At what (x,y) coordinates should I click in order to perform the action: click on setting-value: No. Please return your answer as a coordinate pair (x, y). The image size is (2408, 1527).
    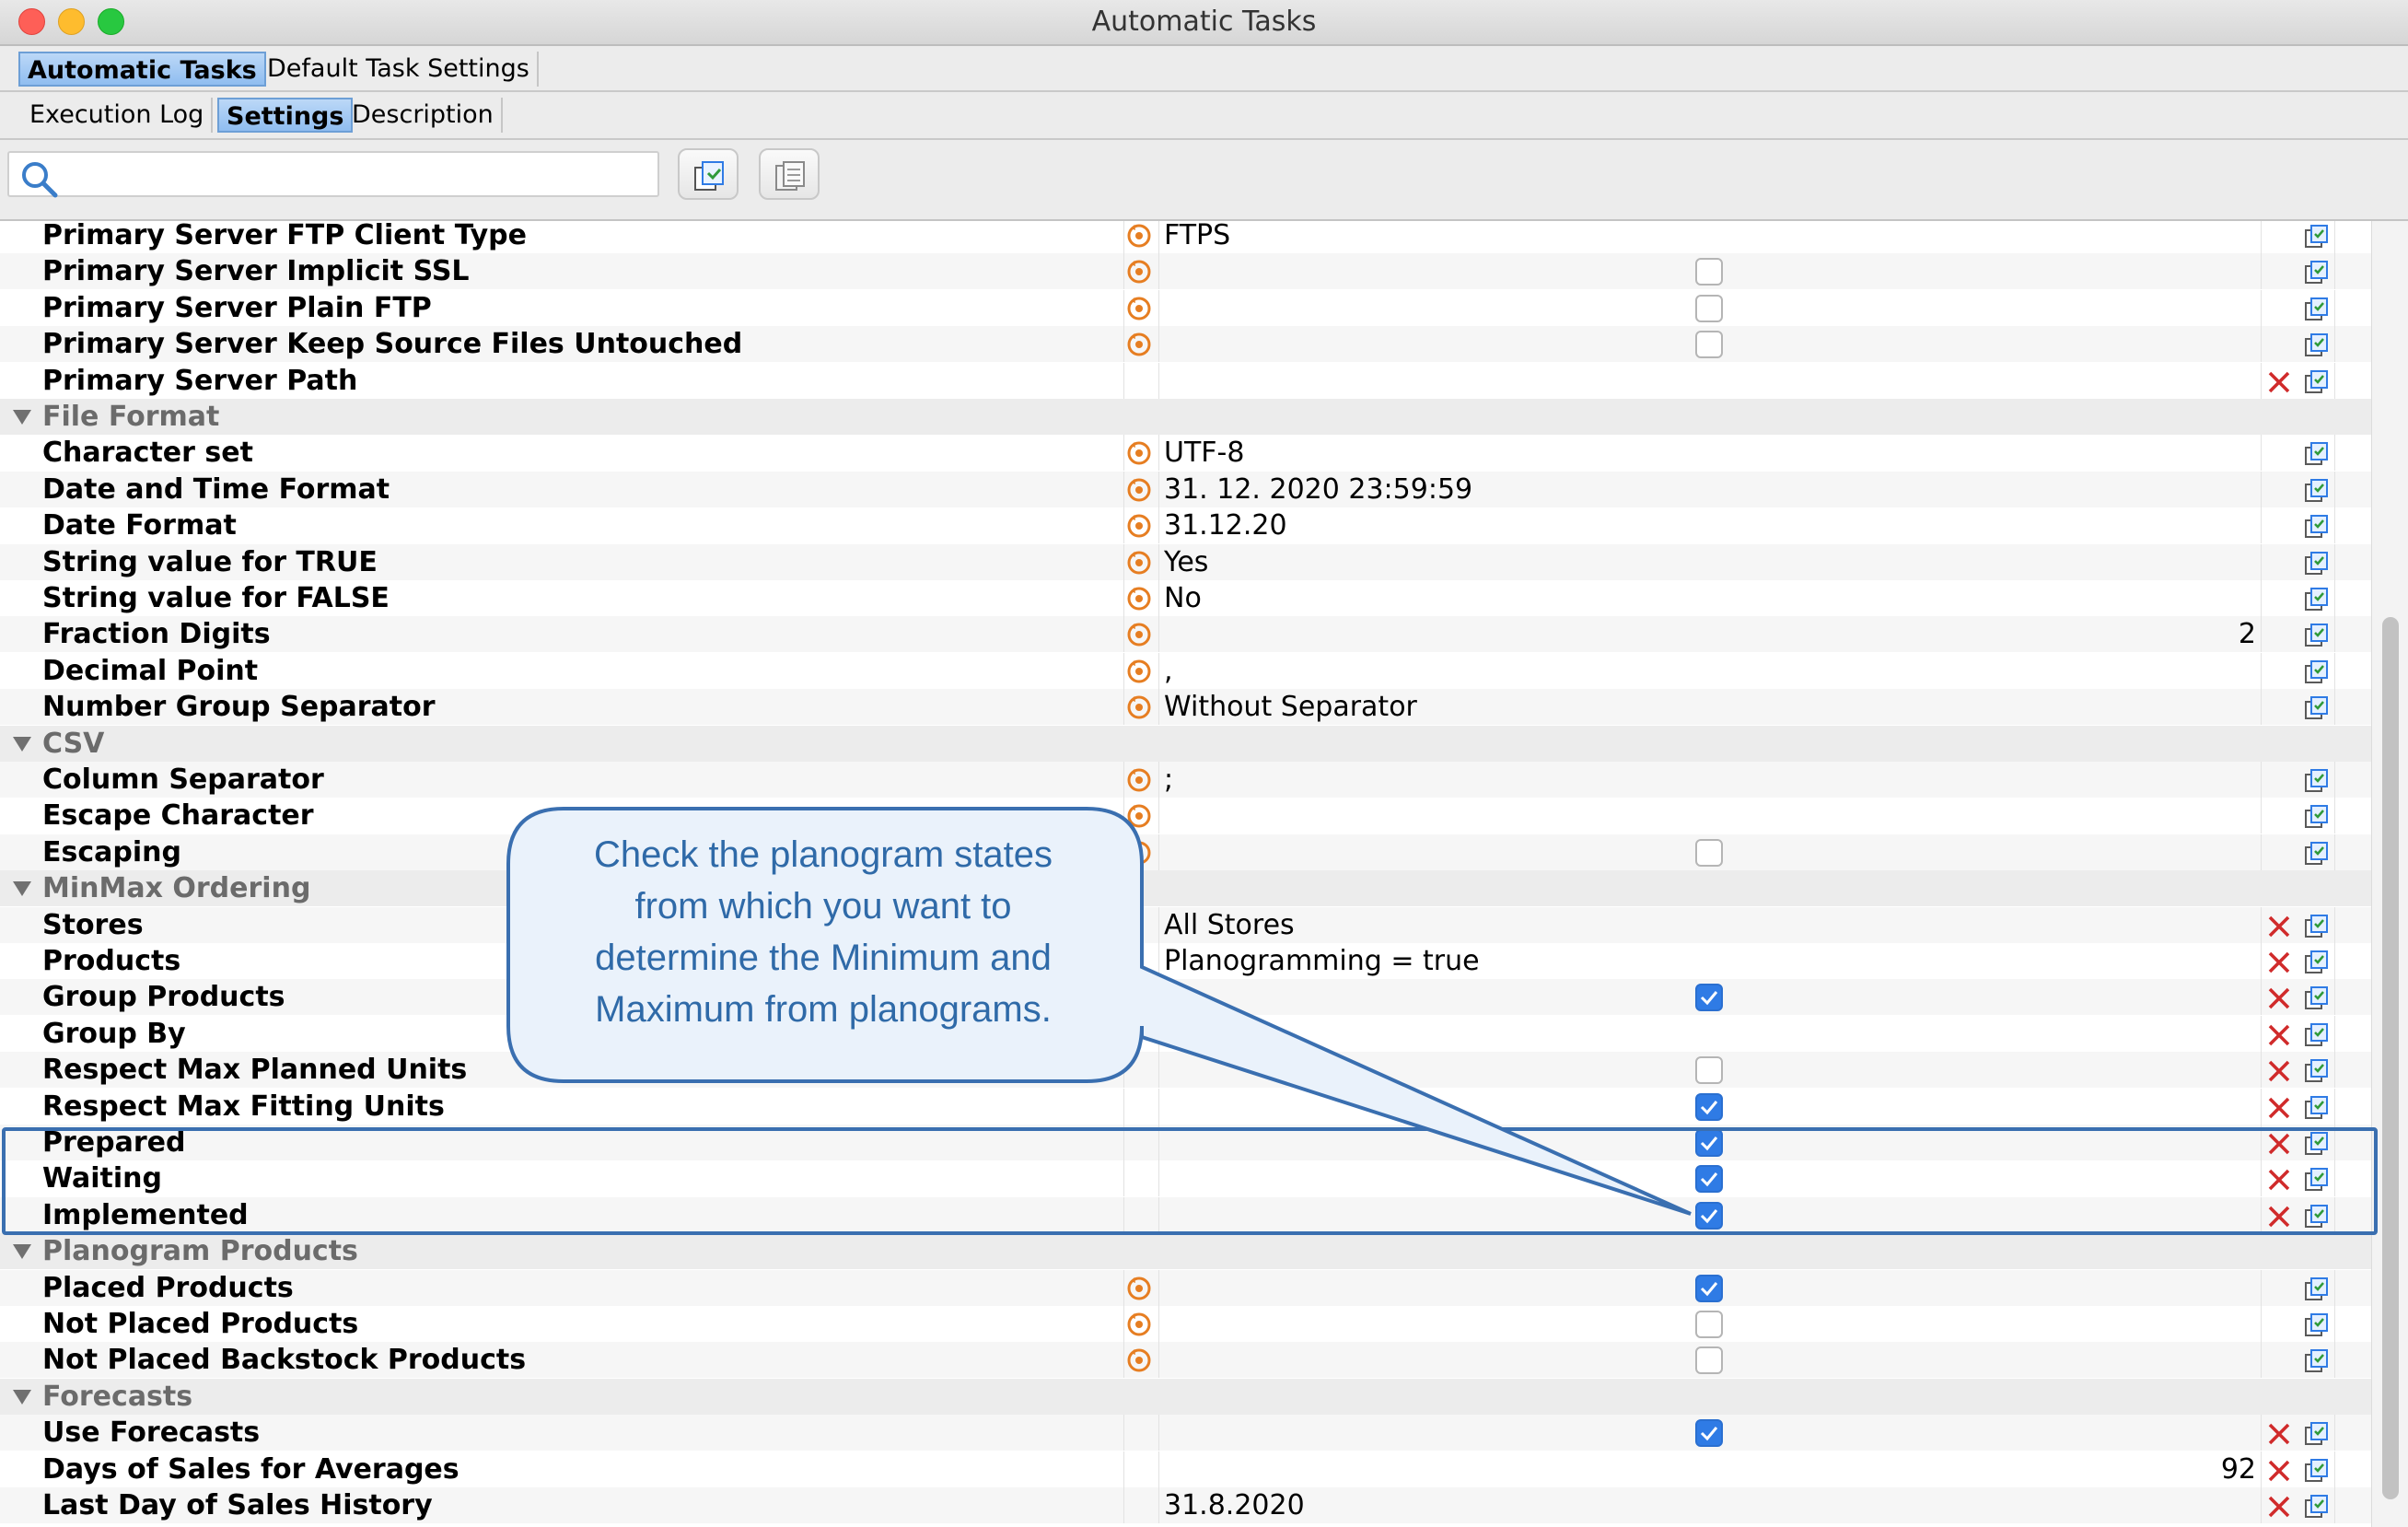
    Looking at the image, I should click on (1183, 598).